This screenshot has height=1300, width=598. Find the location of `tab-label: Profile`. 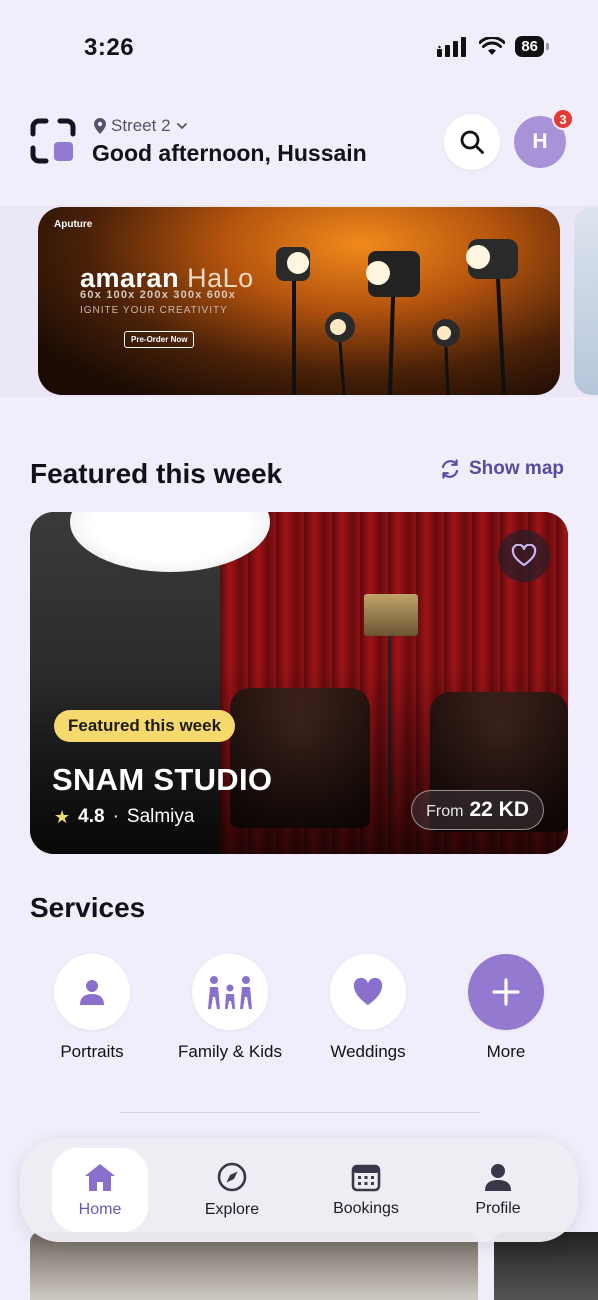

tab-label: Profile is located at coordinates (498, 1208).